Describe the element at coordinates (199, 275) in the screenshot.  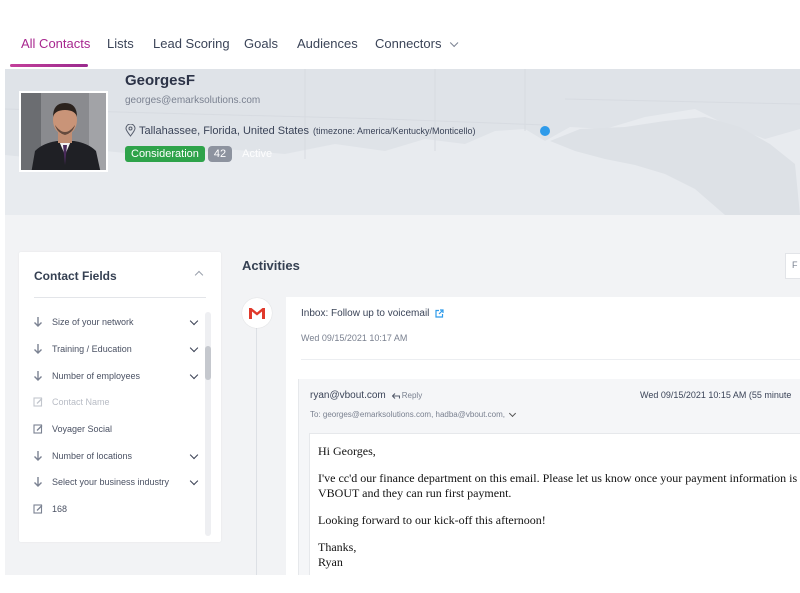
I see `chevron-up-icon` at that location.